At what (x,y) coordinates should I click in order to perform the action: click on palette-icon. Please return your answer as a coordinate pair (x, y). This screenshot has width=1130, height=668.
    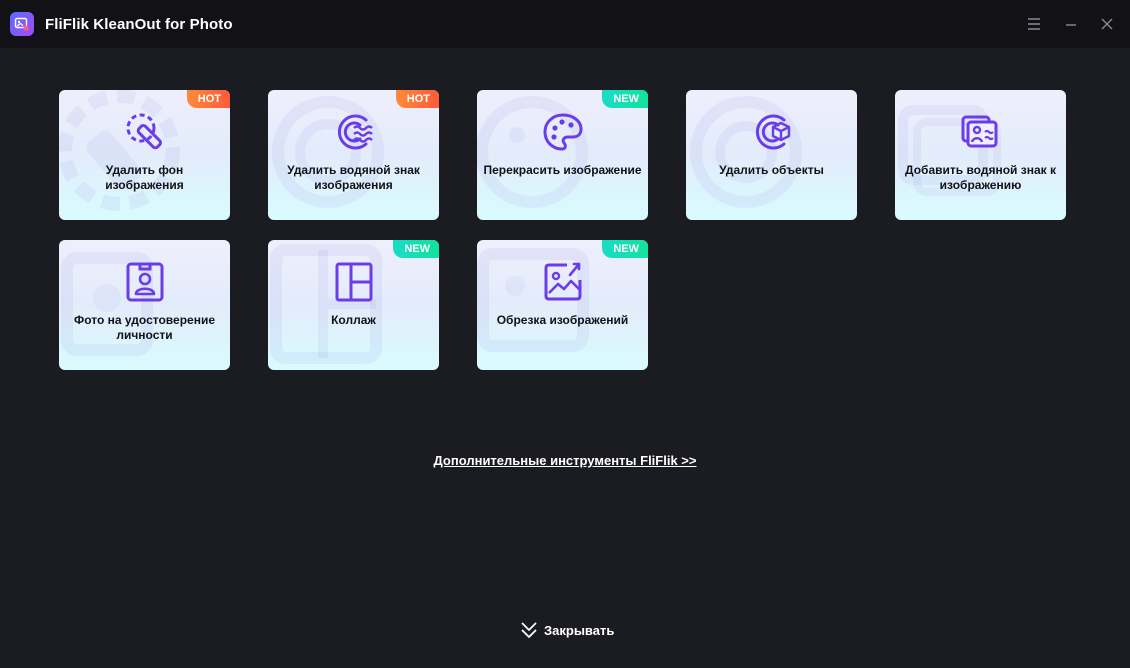
    Looking at the image, I should click on (563, 132).